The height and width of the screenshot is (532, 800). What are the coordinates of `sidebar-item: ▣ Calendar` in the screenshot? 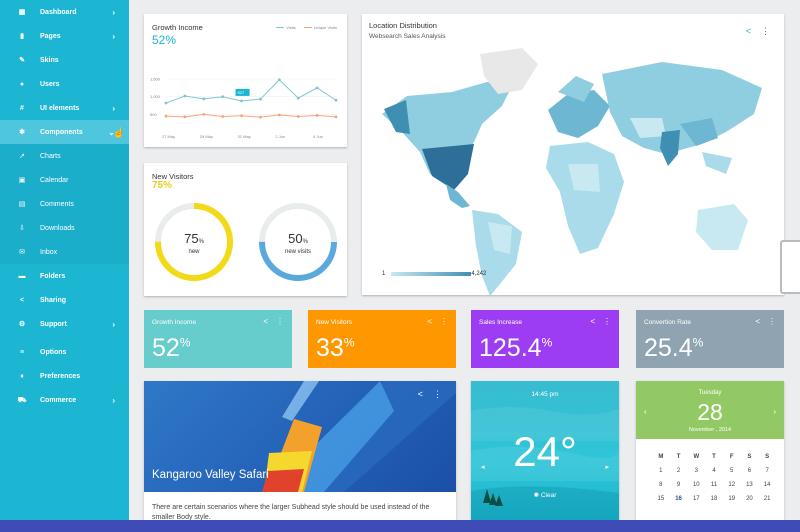 It's located at (64, 180).